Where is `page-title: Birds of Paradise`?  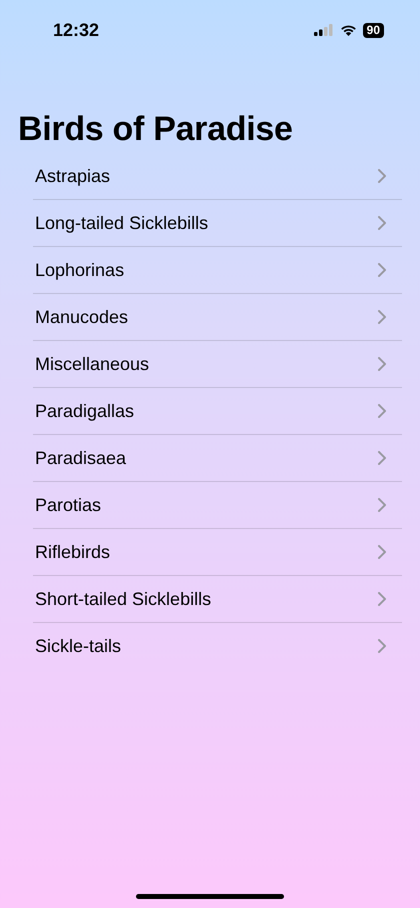
page-title: Birds of Paradise is located at coordinates (156, 129).